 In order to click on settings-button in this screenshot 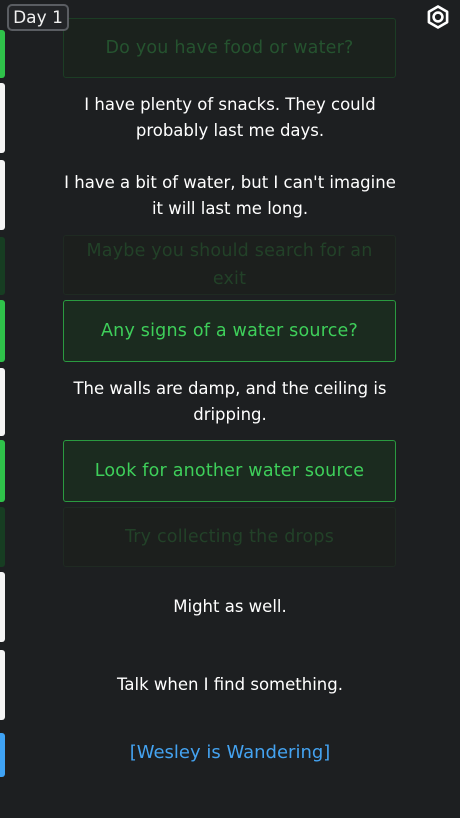, I will do `click(438, 17)`.